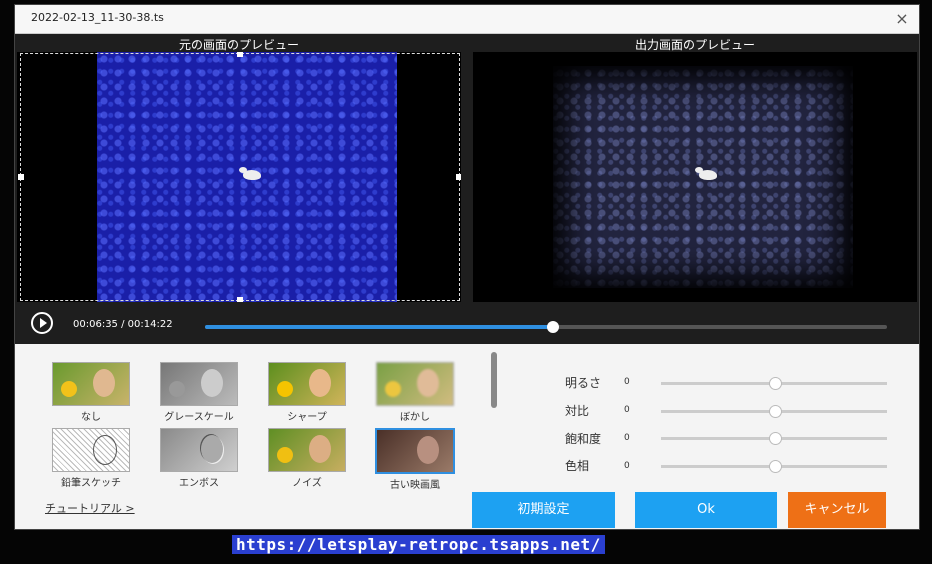 The image size is (932, 564). Describe the element at coordinates (199, 483) in the screenshot. I see `filter-label: エンボス` at that location.